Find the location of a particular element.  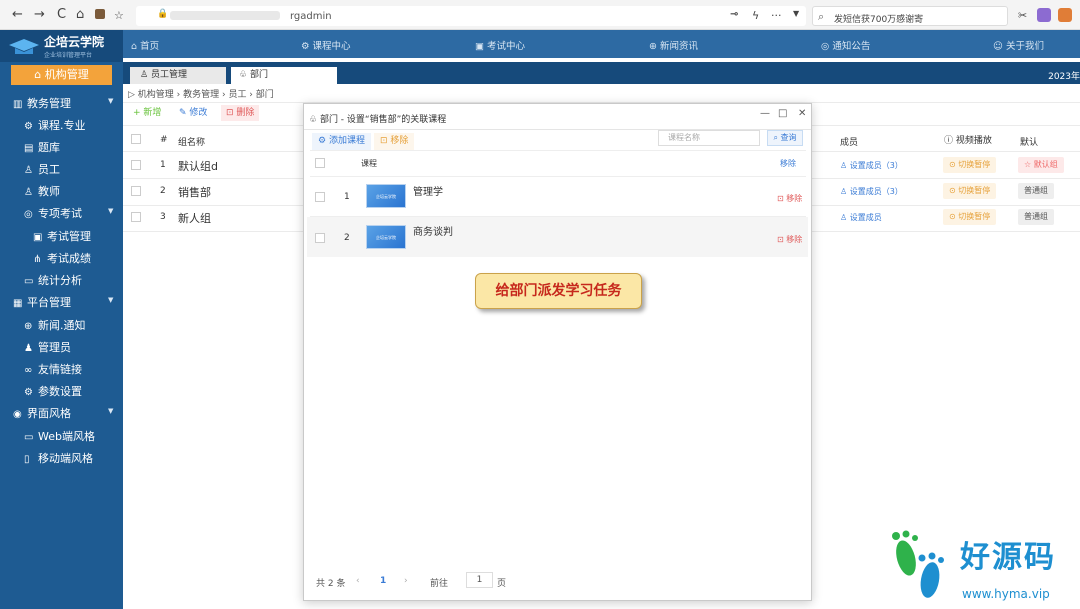

lightning-icon: ϟ is located at coordinates (755, 15).